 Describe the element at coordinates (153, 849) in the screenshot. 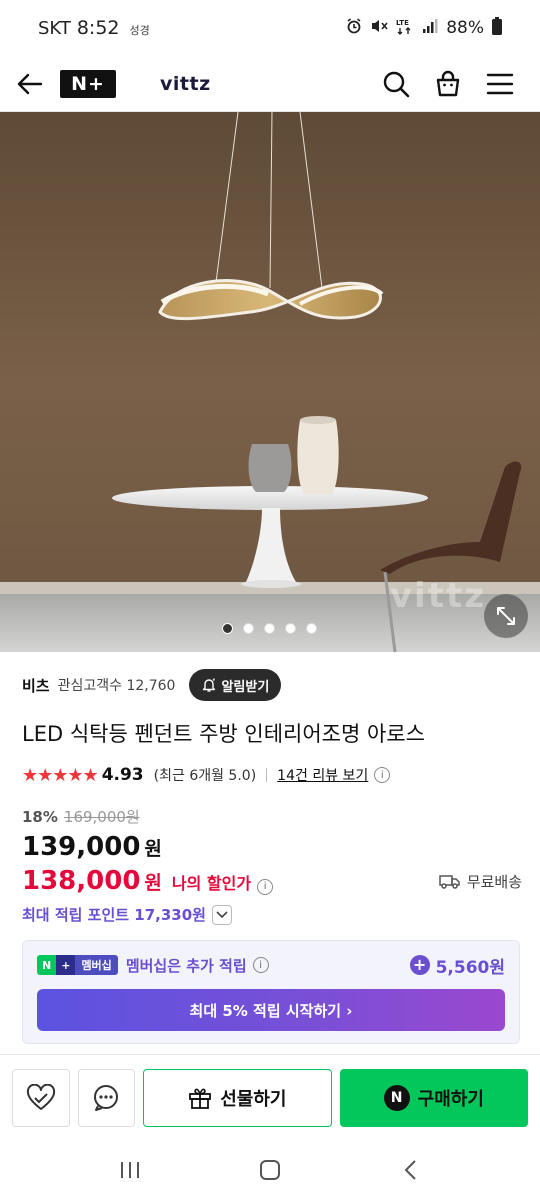

I see `sale-price-currency: 원` at that location.